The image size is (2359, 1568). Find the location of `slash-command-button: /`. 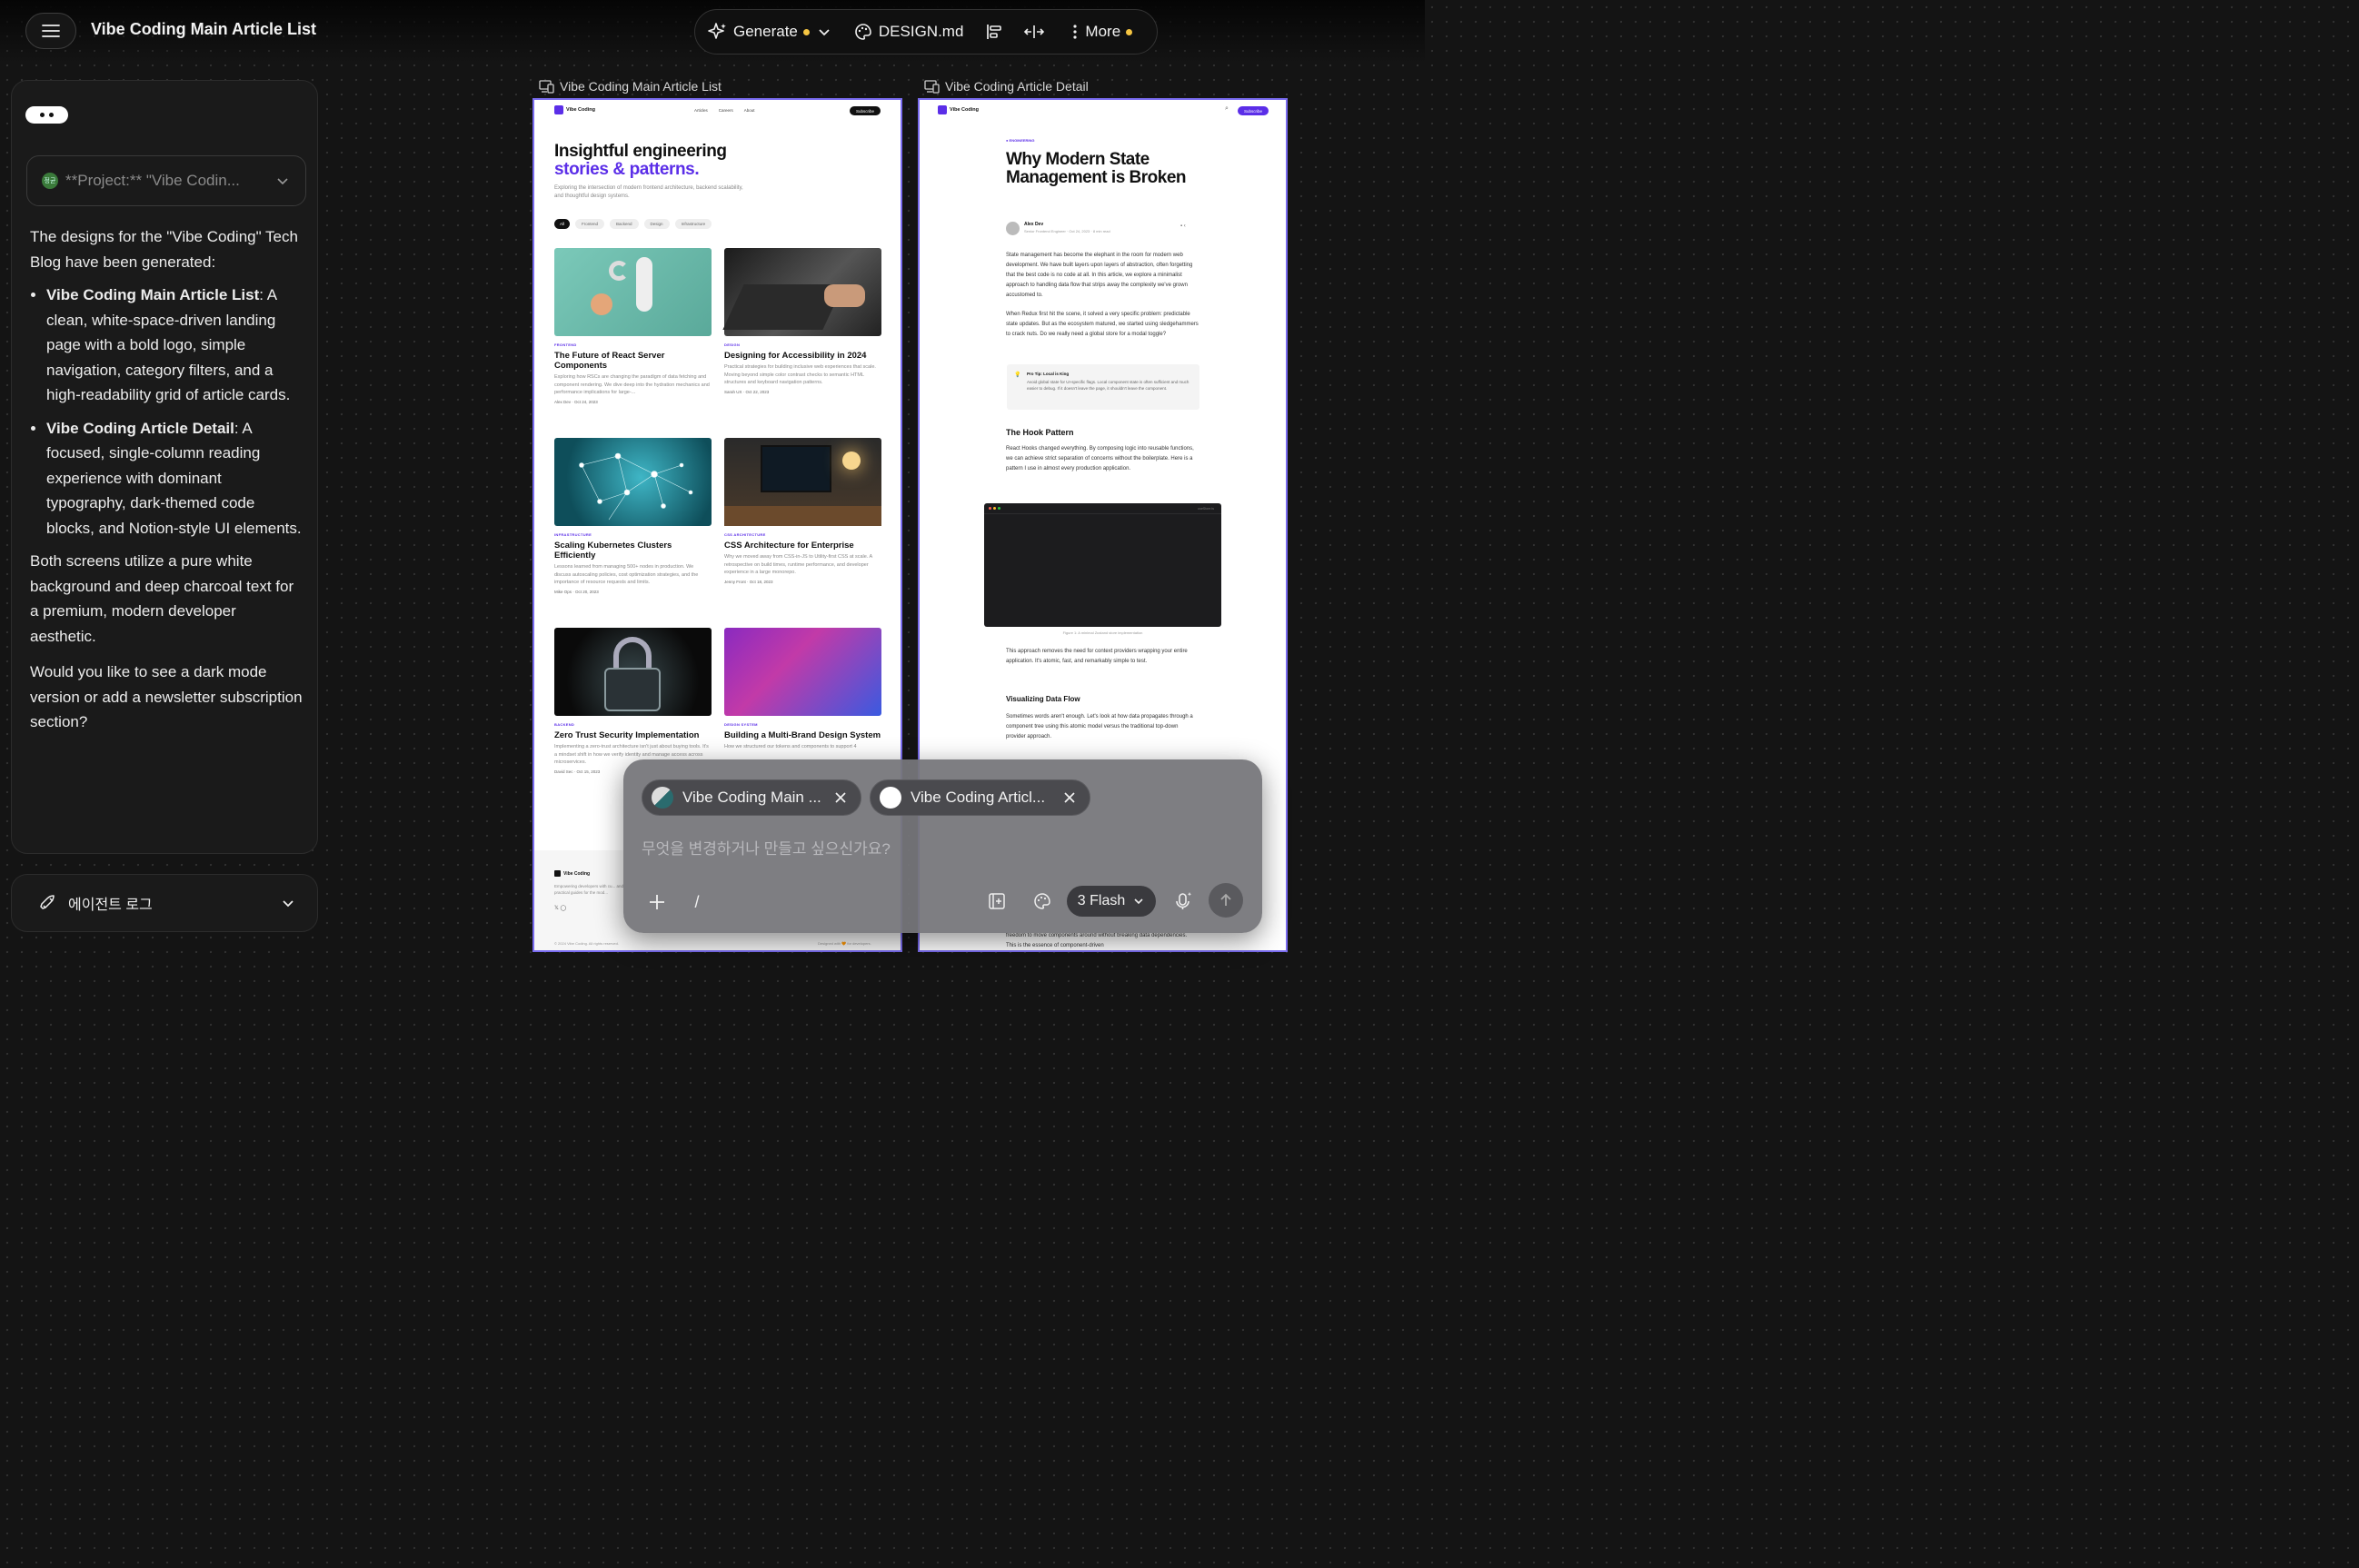

slash-command-button: / is located at coordinates (697, 902).